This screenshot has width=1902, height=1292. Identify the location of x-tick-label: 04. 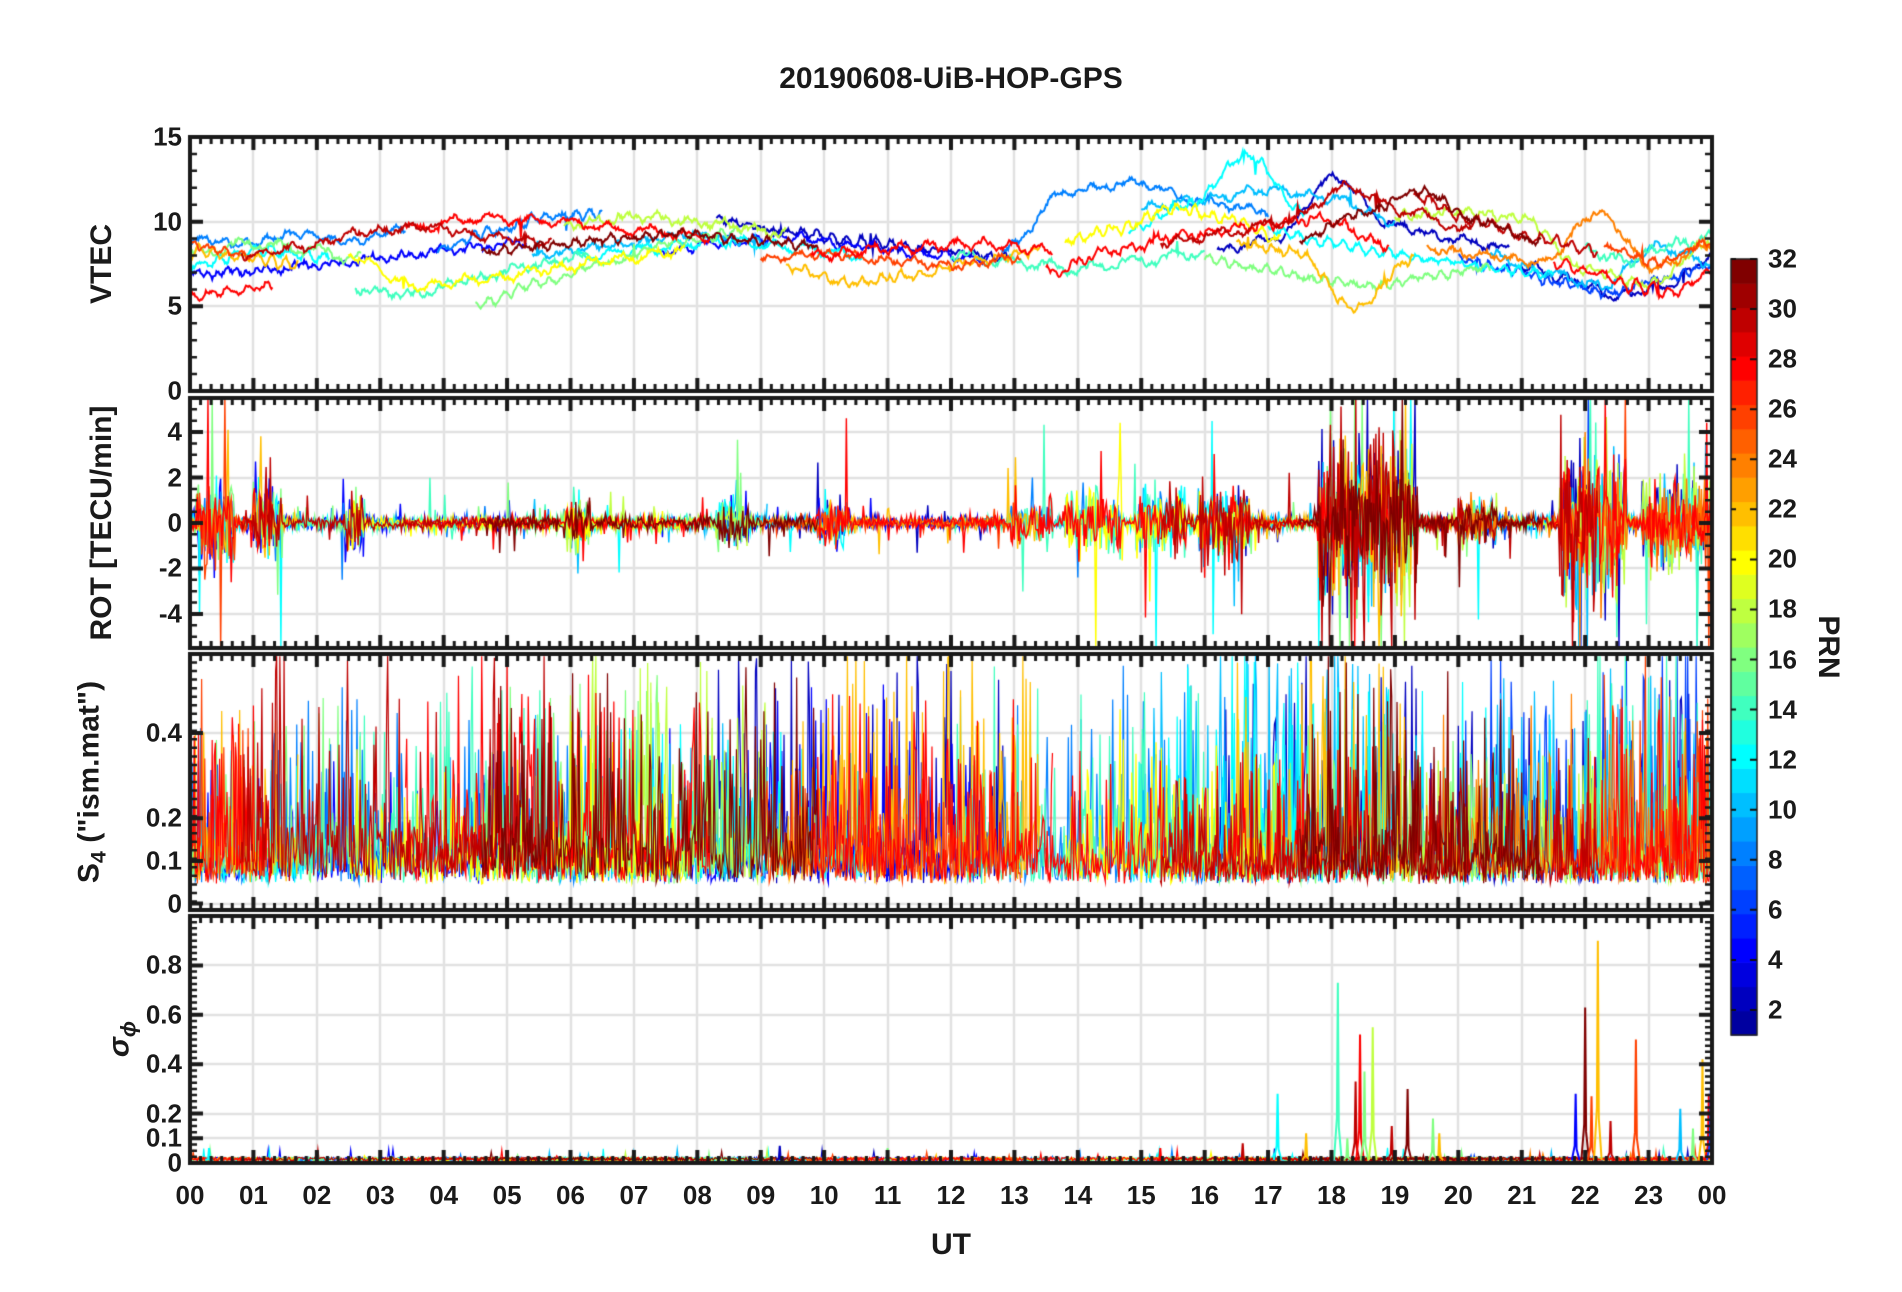
(444, 1195).